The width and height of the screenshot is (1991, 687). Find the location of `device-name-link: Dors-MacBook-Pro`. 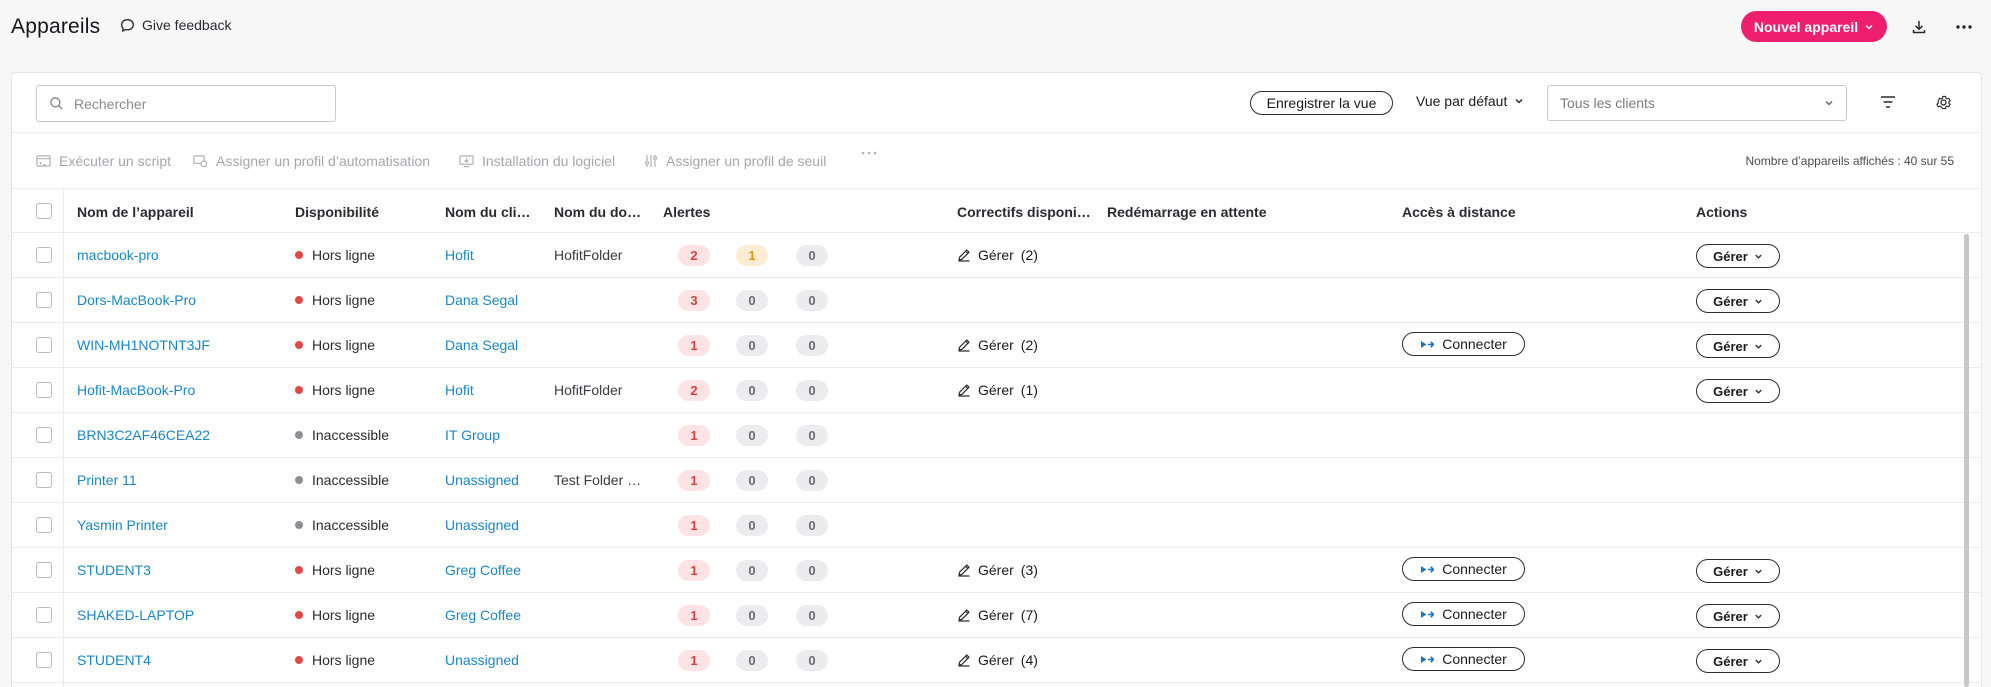

device-name-link: Dors-MacBook-Pro is located at coordinates (136, 300).